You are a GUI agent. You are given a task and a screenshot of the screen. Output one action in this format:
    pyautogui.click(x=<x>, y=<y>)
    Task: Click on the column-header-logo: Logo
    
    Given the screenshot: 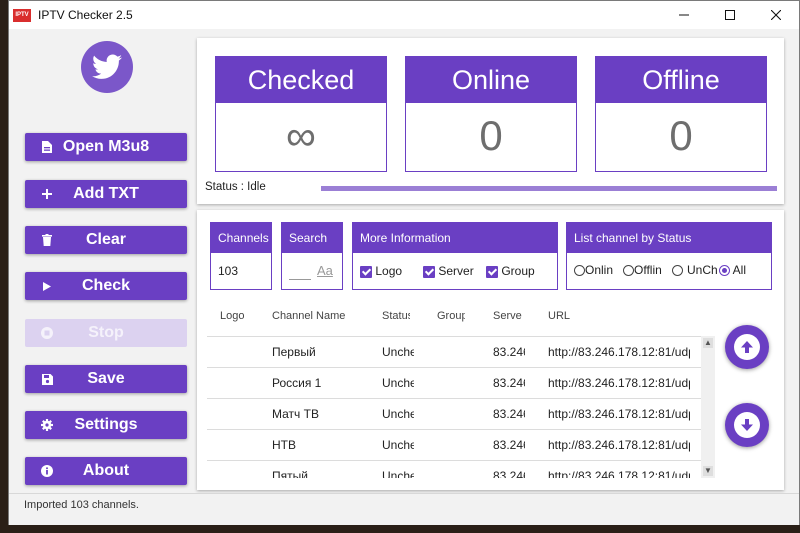 What is the action you would take?
    pyautogui.click(x=232, y=316)
    